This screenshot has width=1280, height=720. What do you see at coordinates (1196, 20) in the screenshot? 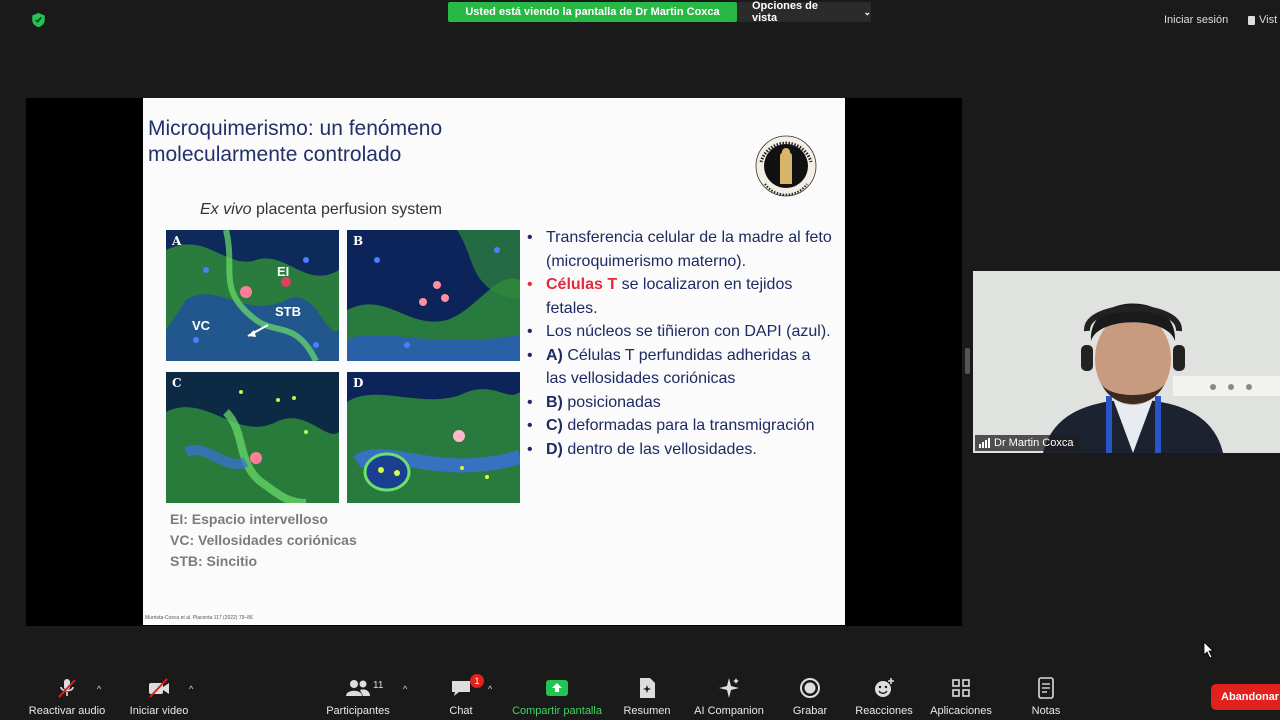
I see `sign-in-button: Iniciar sesión` at bounding box center [1196, 20].